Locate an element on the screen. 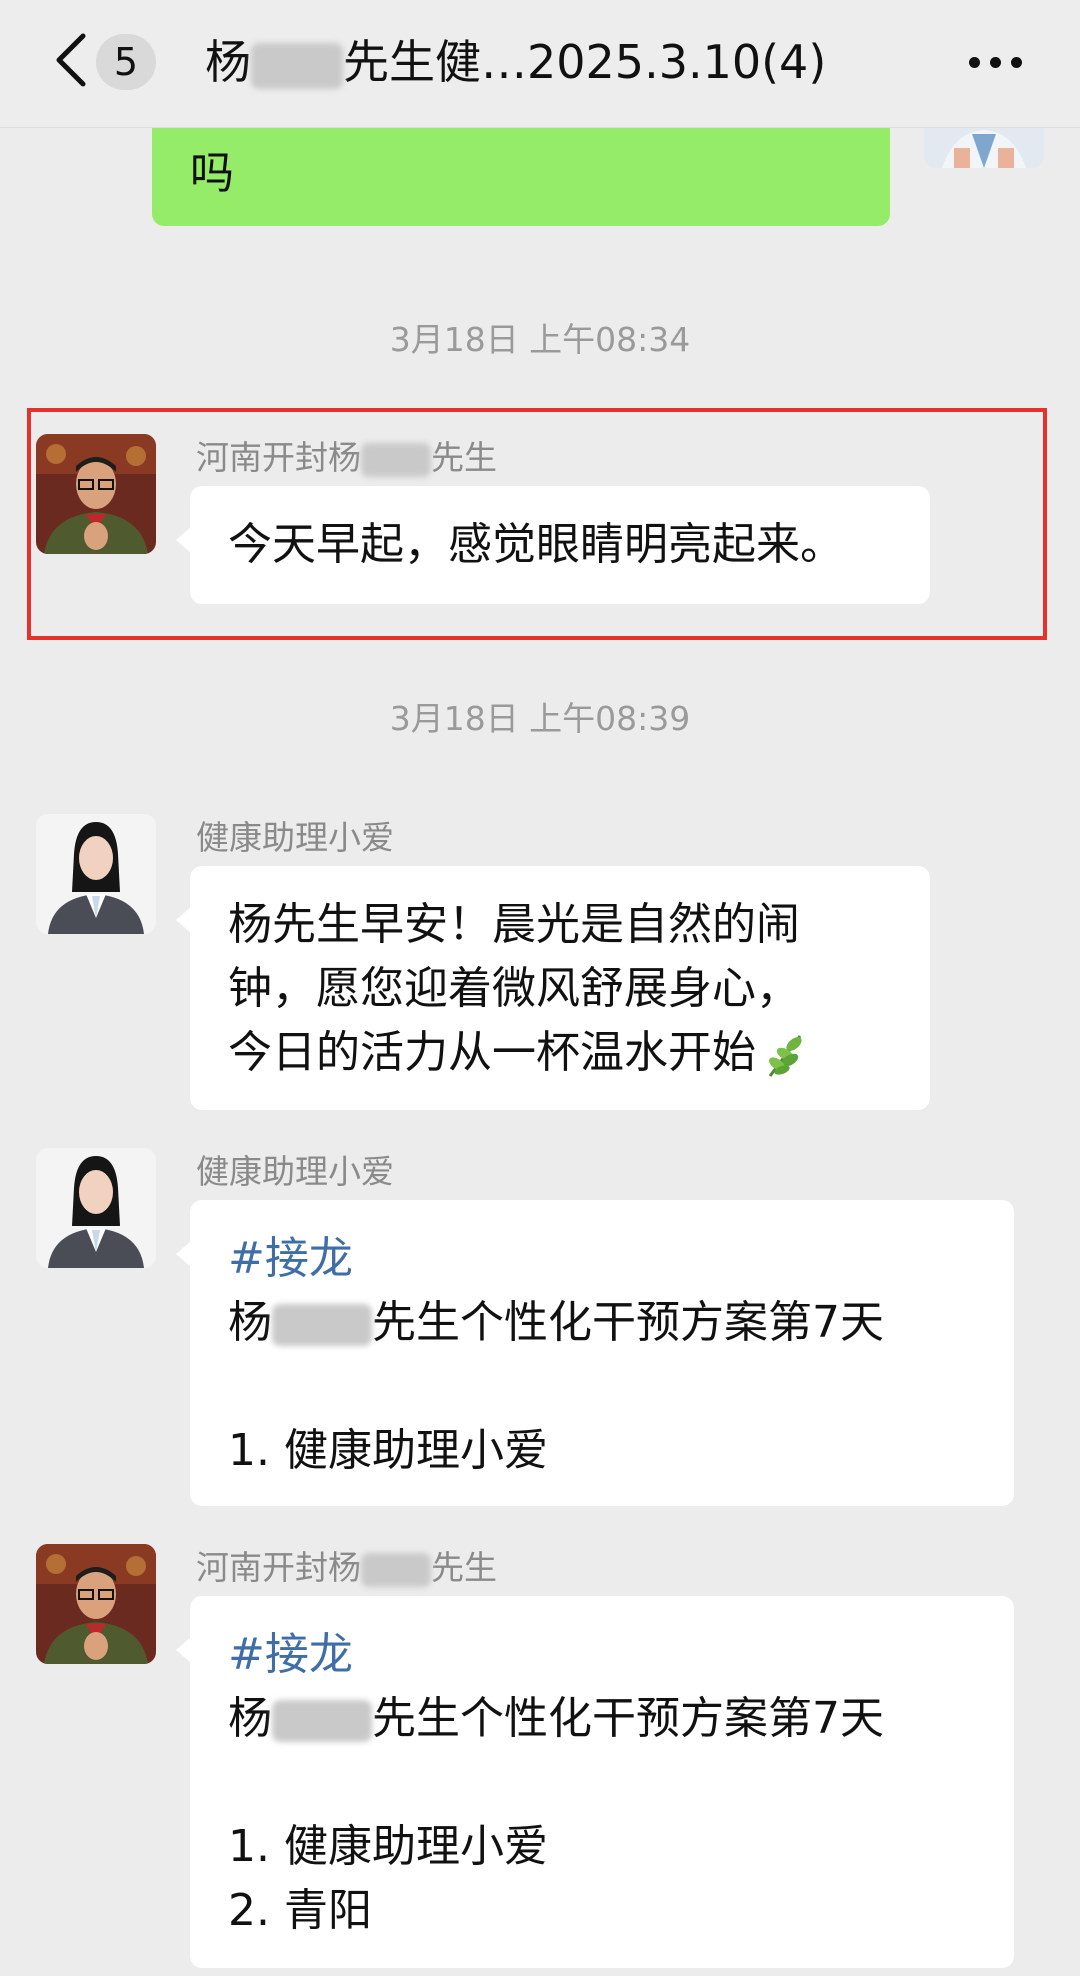 This screenshot has height=1976, width=1080. more-options-button is located at coordinates (995, 62).